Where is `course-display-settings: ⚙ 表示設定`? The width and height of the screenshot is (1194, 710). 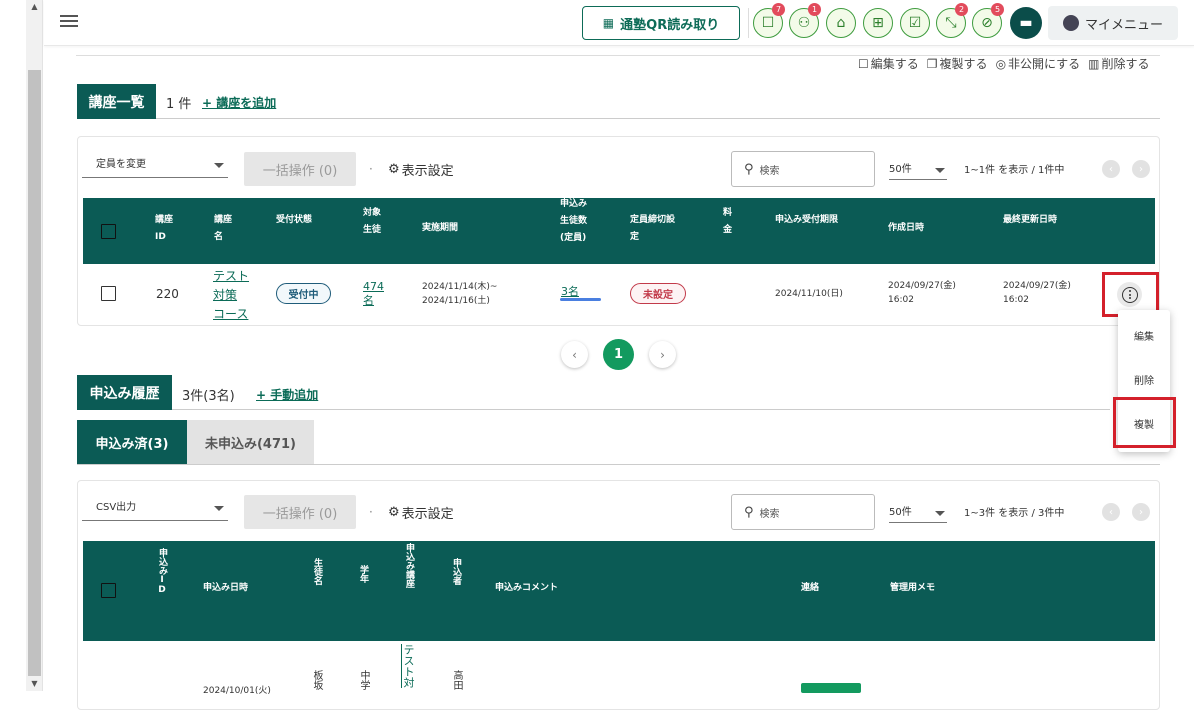
course-display-settings: ⚙ 表示設定 is located at coordinates (421, 169).